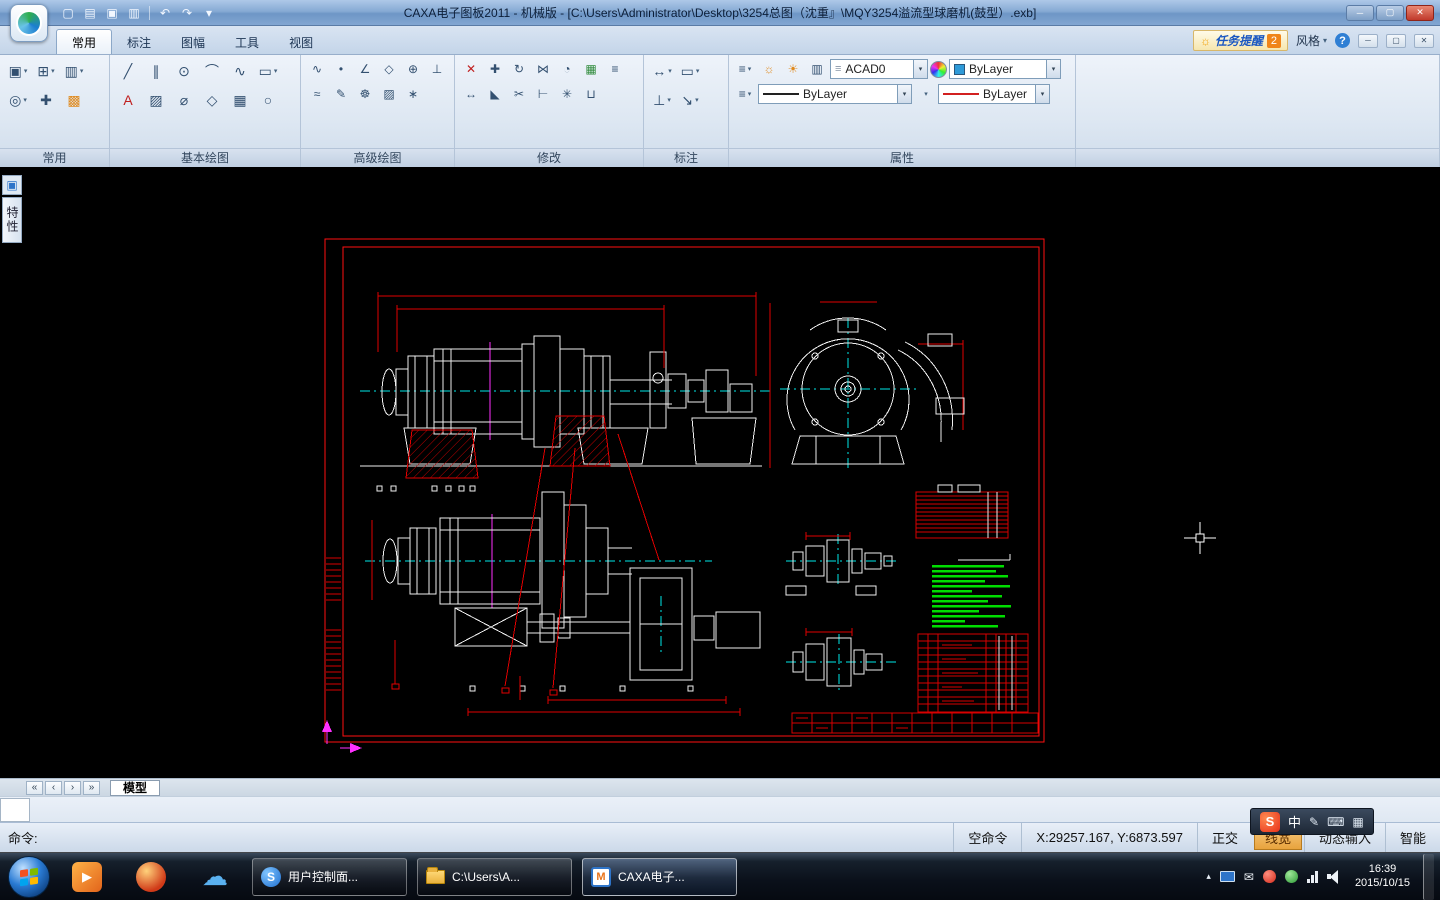  I want to click on security-green-tray-icon, so click(1291, 876).